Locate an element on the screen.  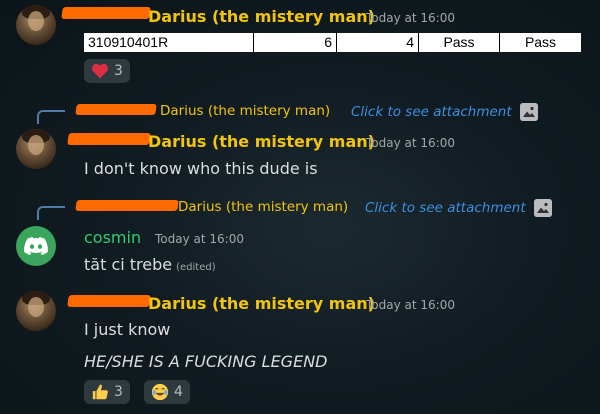
reaction-thumbs-up: 3 is located at coordinates (107, 392).